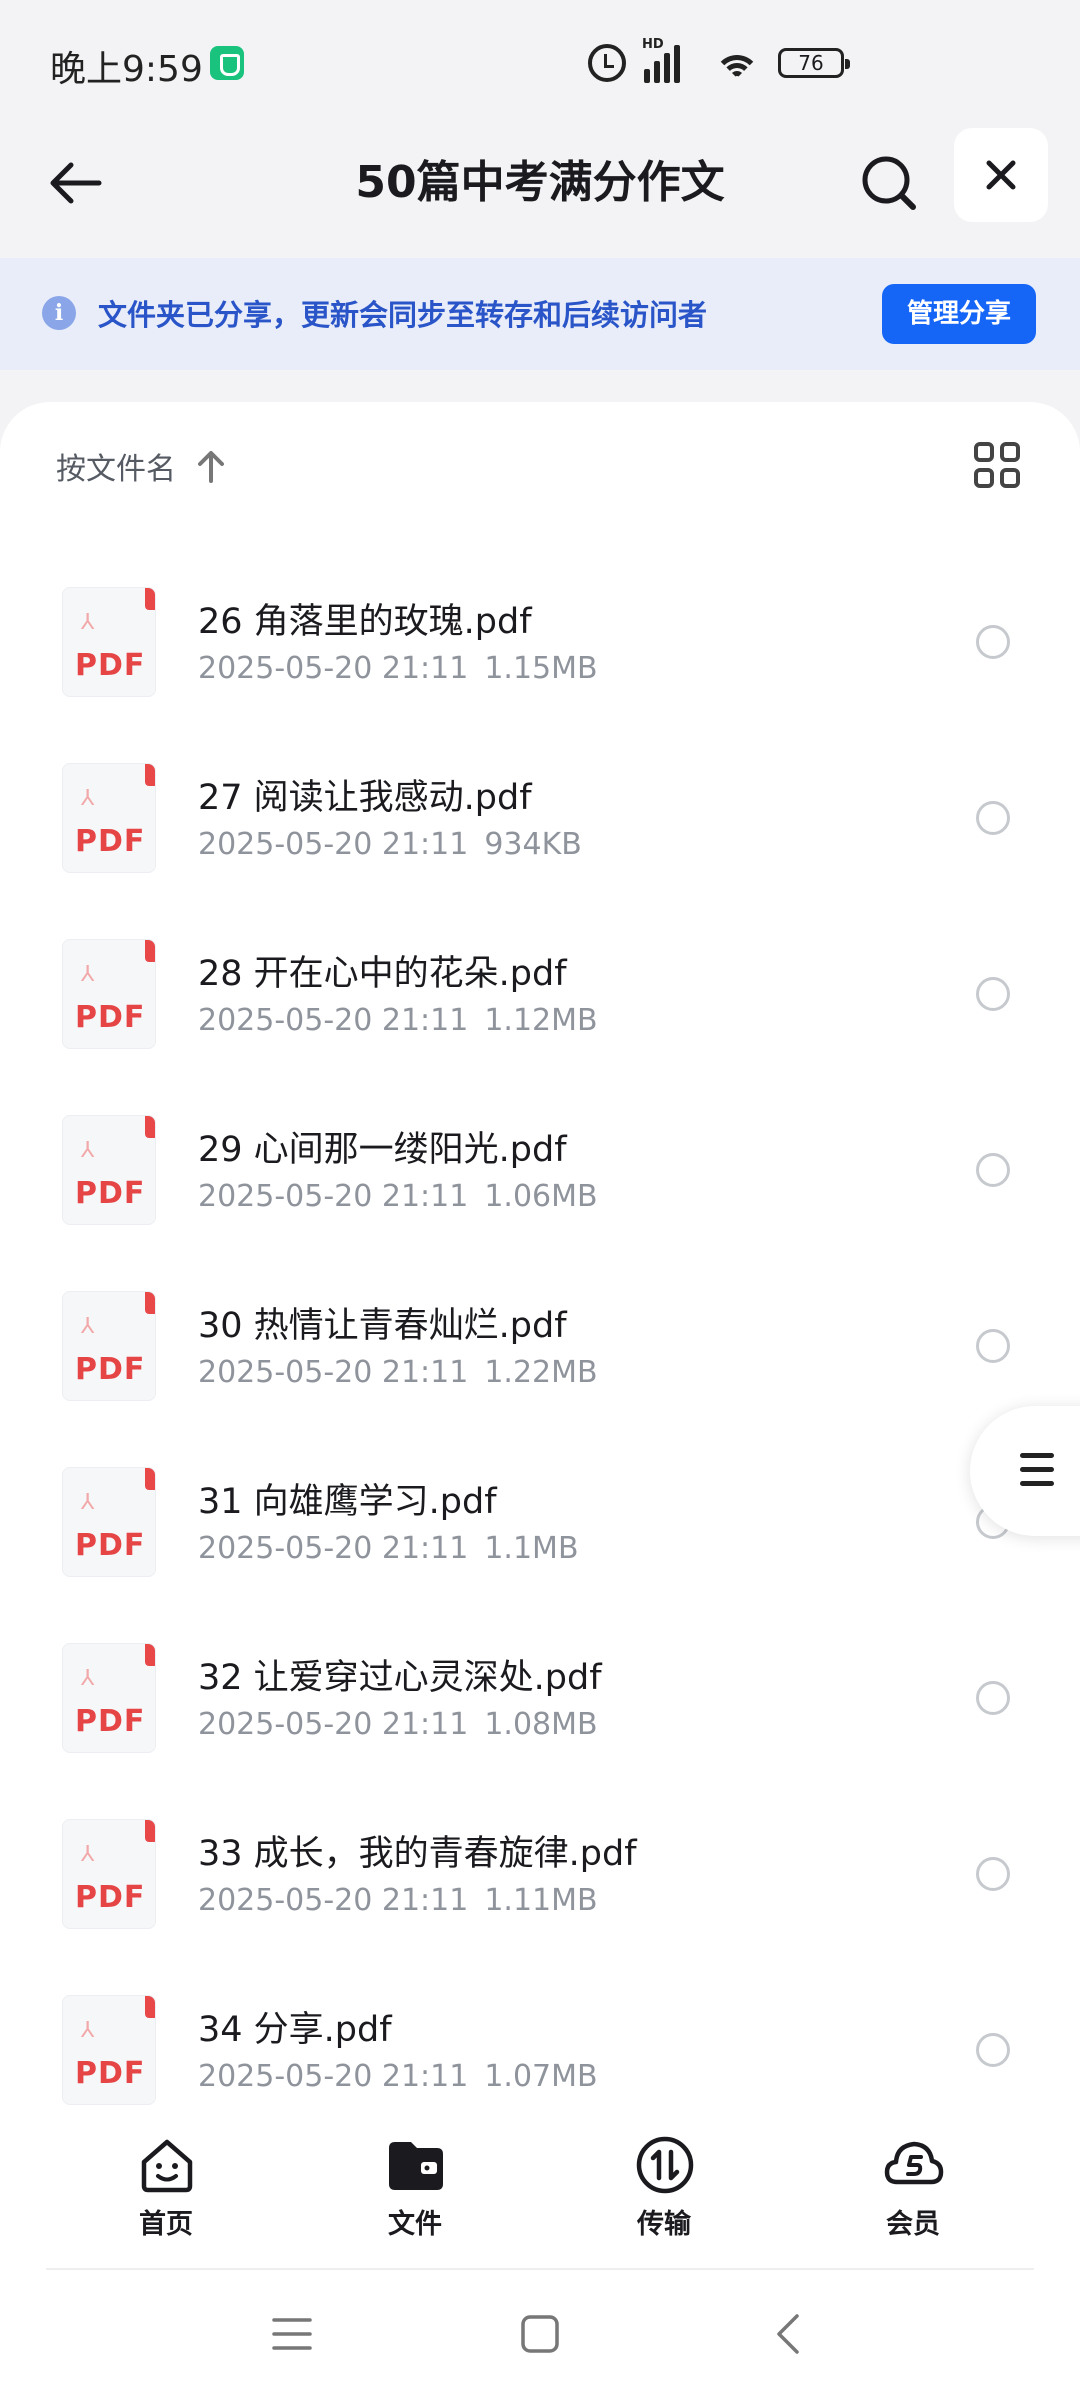  What do you see at coordinates (541, 1724) in the screenshot?
I see `file-size: 1.08MB` at bounding box center [541, 1724].